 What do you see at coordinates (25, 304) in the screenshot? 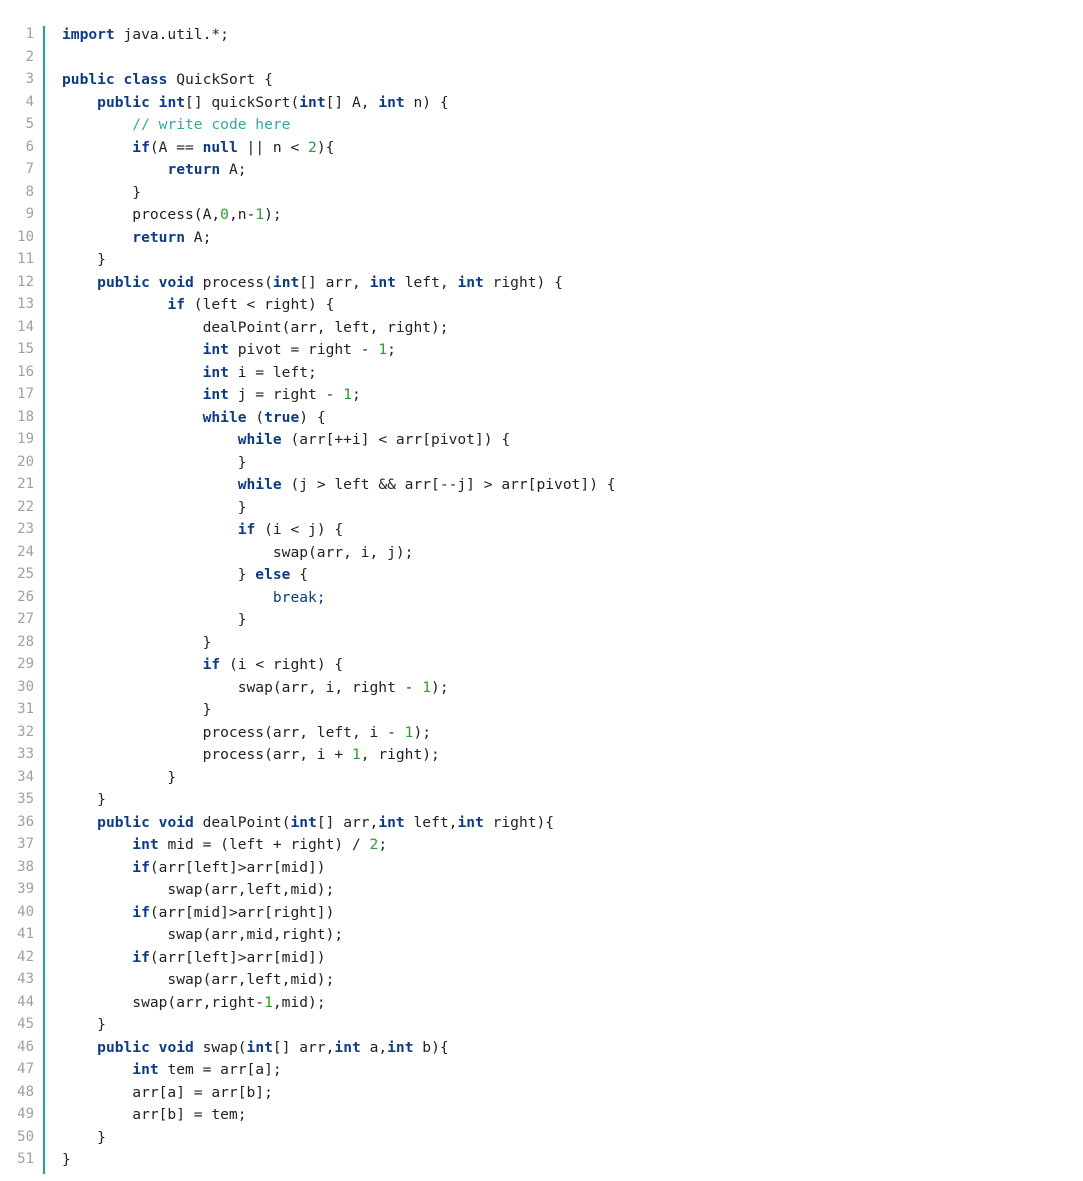
I see `line-number: 13` at bounding box center [25, 304].